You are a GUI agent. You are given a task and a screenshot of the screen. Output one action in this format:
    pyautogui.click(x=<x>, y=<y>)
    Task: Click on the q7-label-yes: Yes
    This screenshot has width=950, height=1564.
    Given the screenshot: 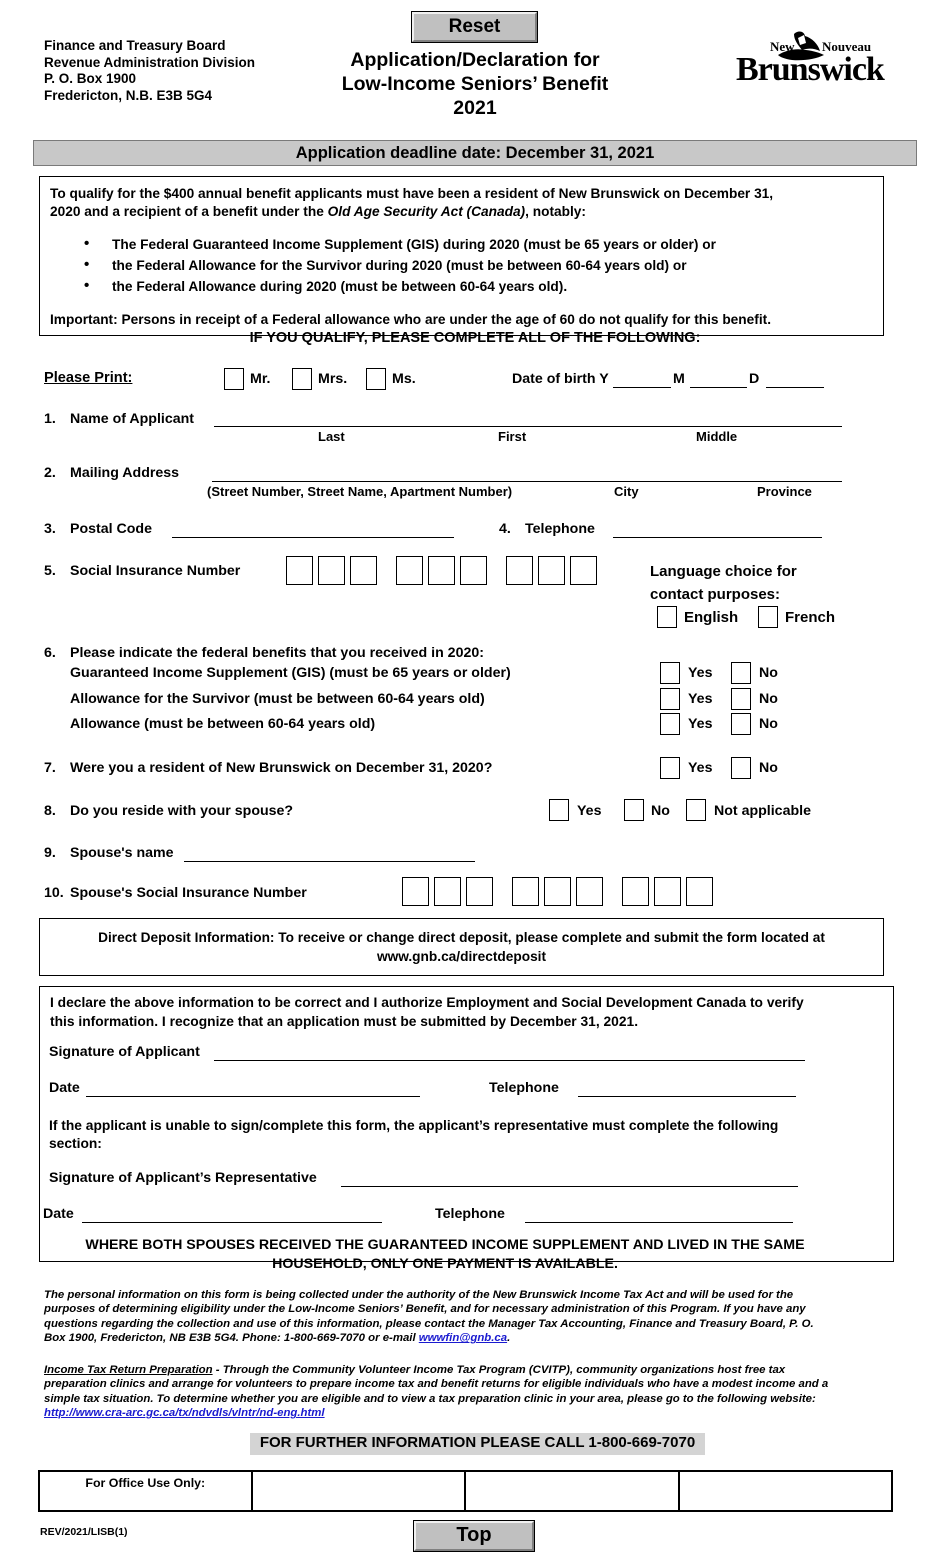 What is the action you would take?
    pyautogui.click(x=700, y=768)
    